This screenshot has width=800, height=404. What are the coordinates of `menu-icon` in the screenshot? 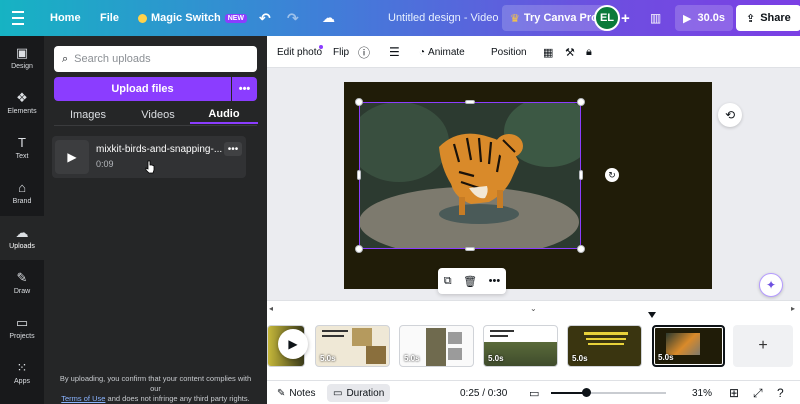 It's located at (18, 18).